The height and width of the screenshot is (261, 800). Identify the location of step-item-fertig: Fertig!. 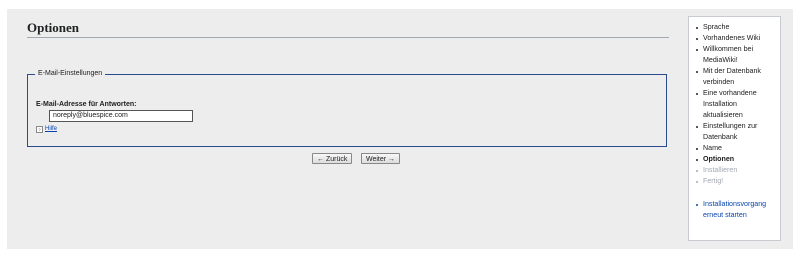
(734, 181).